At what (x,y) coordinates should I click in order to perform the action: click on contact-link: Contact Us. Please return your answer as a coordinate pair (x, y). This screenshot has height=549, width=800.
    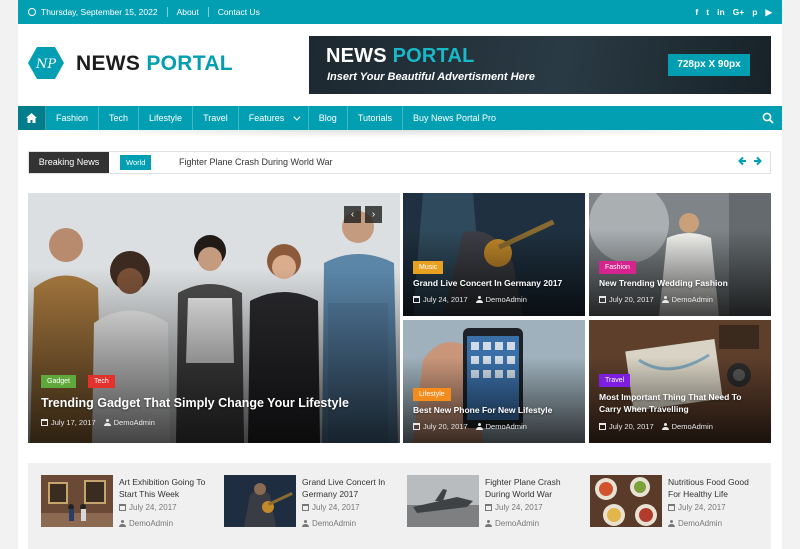
    Looking at the image, I should click on (239, 12).